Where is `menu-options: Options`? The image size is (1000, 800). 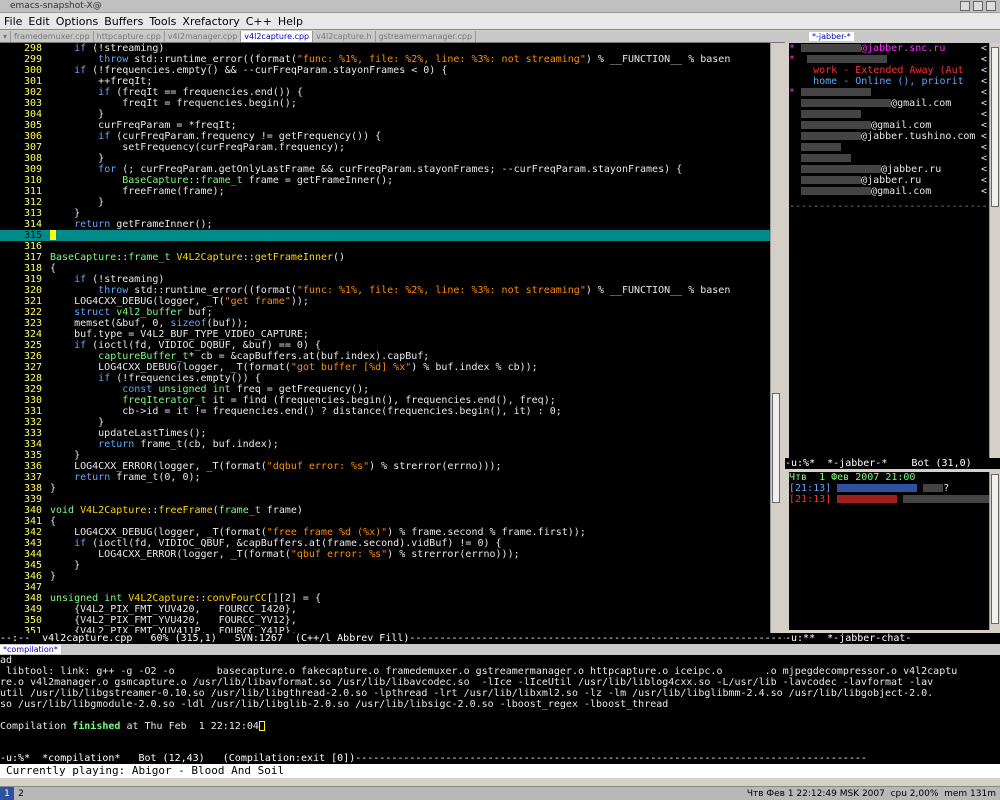 menu-options: Options is located at coordinates (77, 21).